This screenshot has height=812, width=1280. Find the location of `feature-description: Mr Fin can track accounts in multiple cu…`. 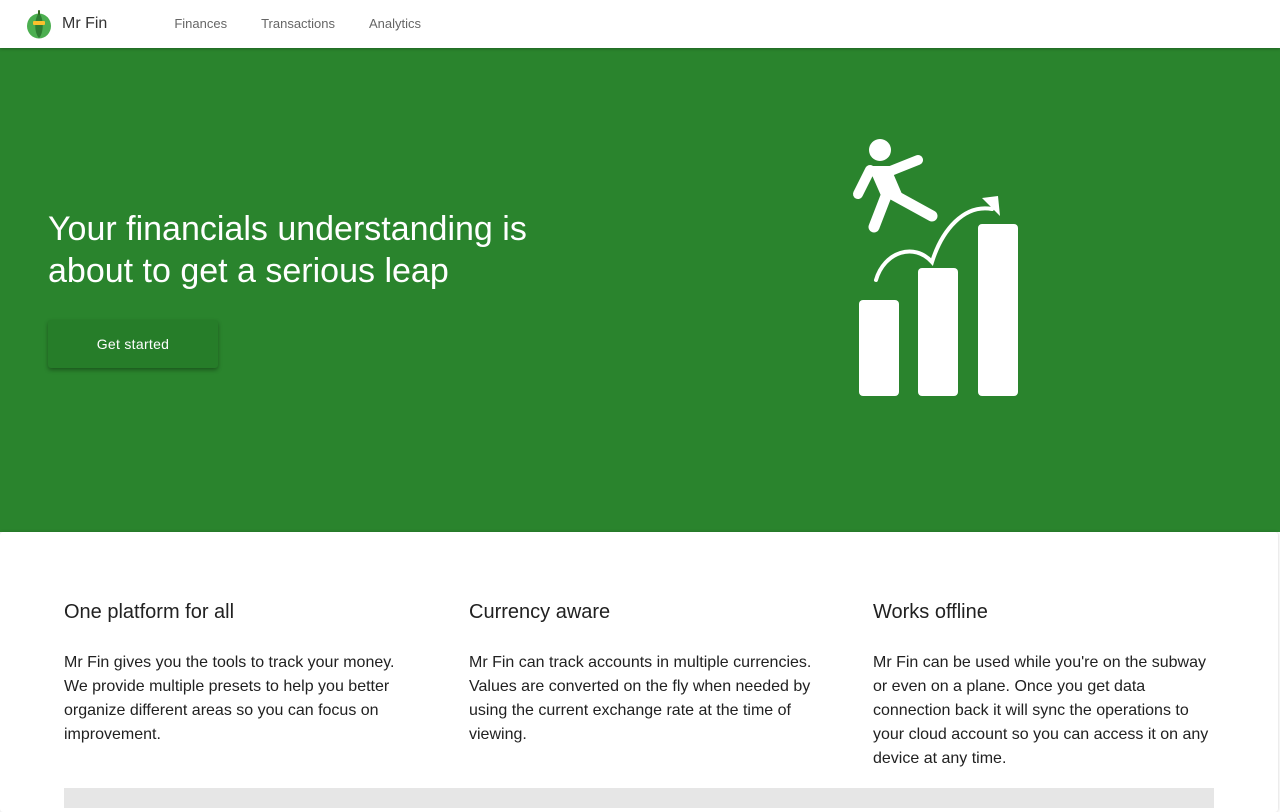

feature-description: Mr Fin can track accounts in multiple cu… is located at coordinates (640, 698).